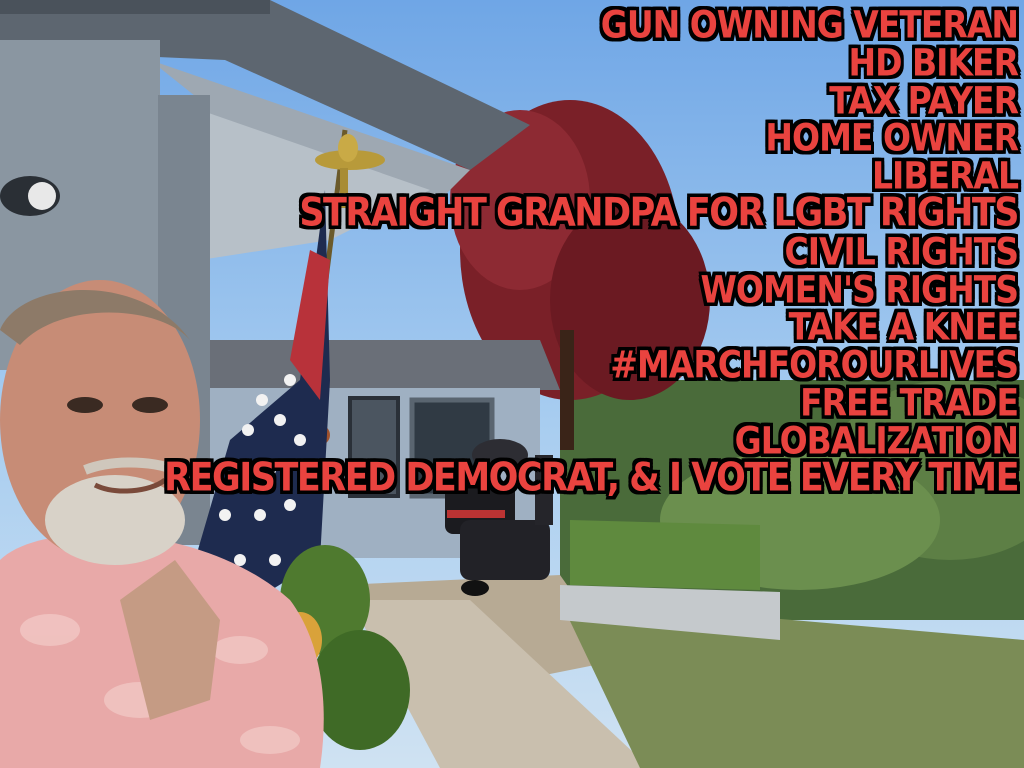  What do you see at coordinates (933, 62) in the screenshot?
I see `overlay-line-2: HD BIKER` at bounding box center [933, 62].